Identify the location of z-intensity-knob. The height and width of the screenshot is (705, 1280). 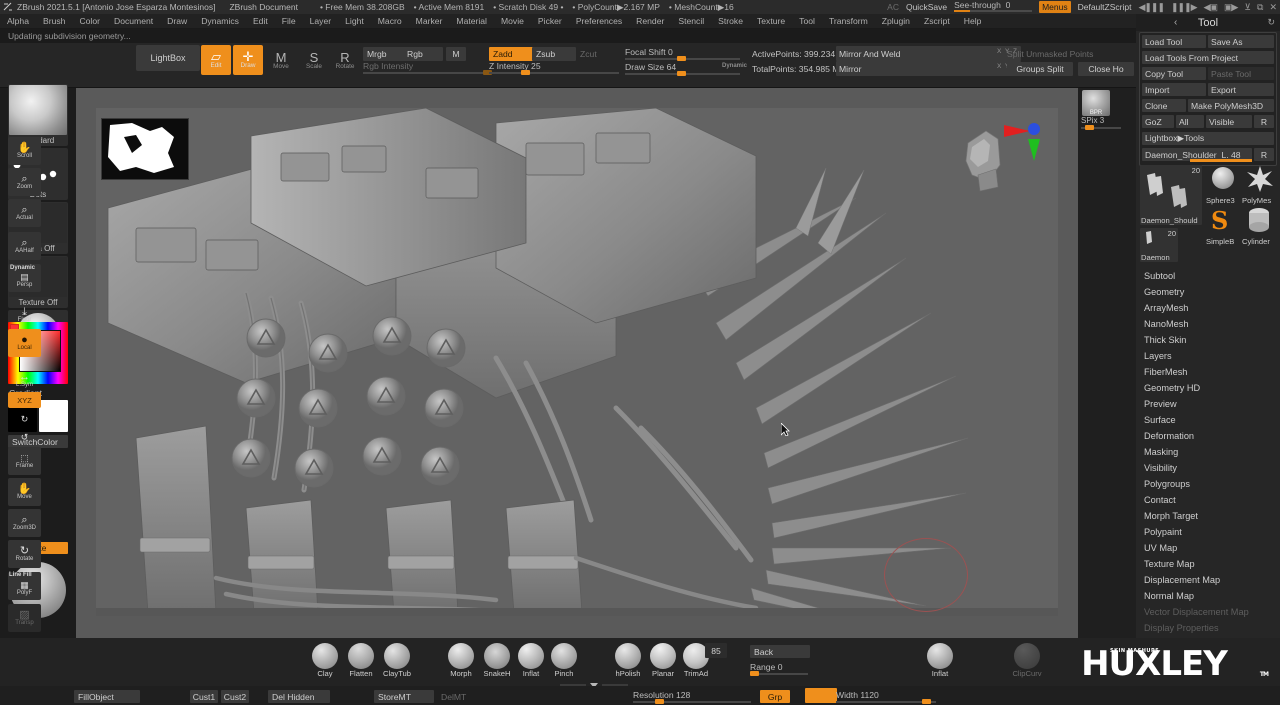
(525, 72).